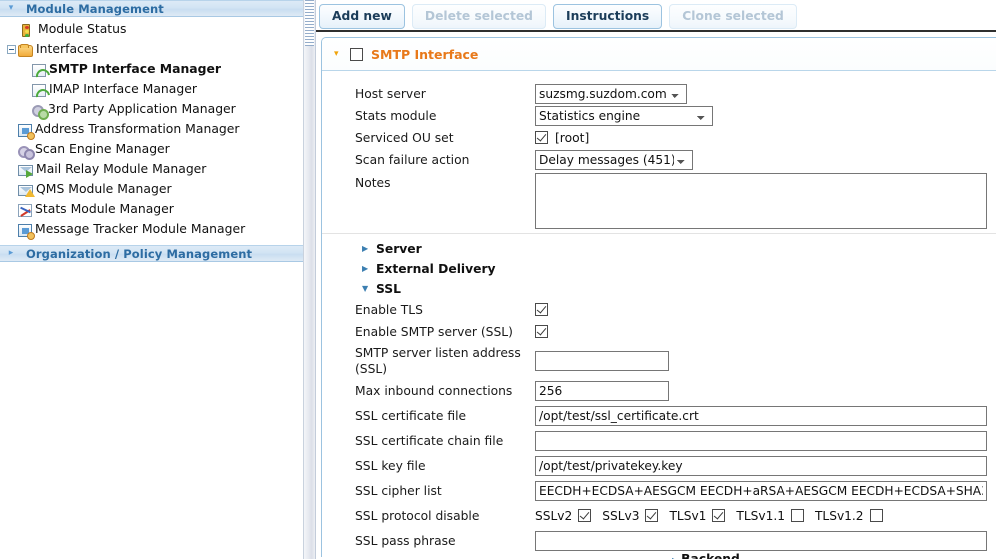 This screenshot has height=559, width=996. What do you see at coordinates (659, 233) in the screenshot?
I see `divider` at bounding box center [659, 233].